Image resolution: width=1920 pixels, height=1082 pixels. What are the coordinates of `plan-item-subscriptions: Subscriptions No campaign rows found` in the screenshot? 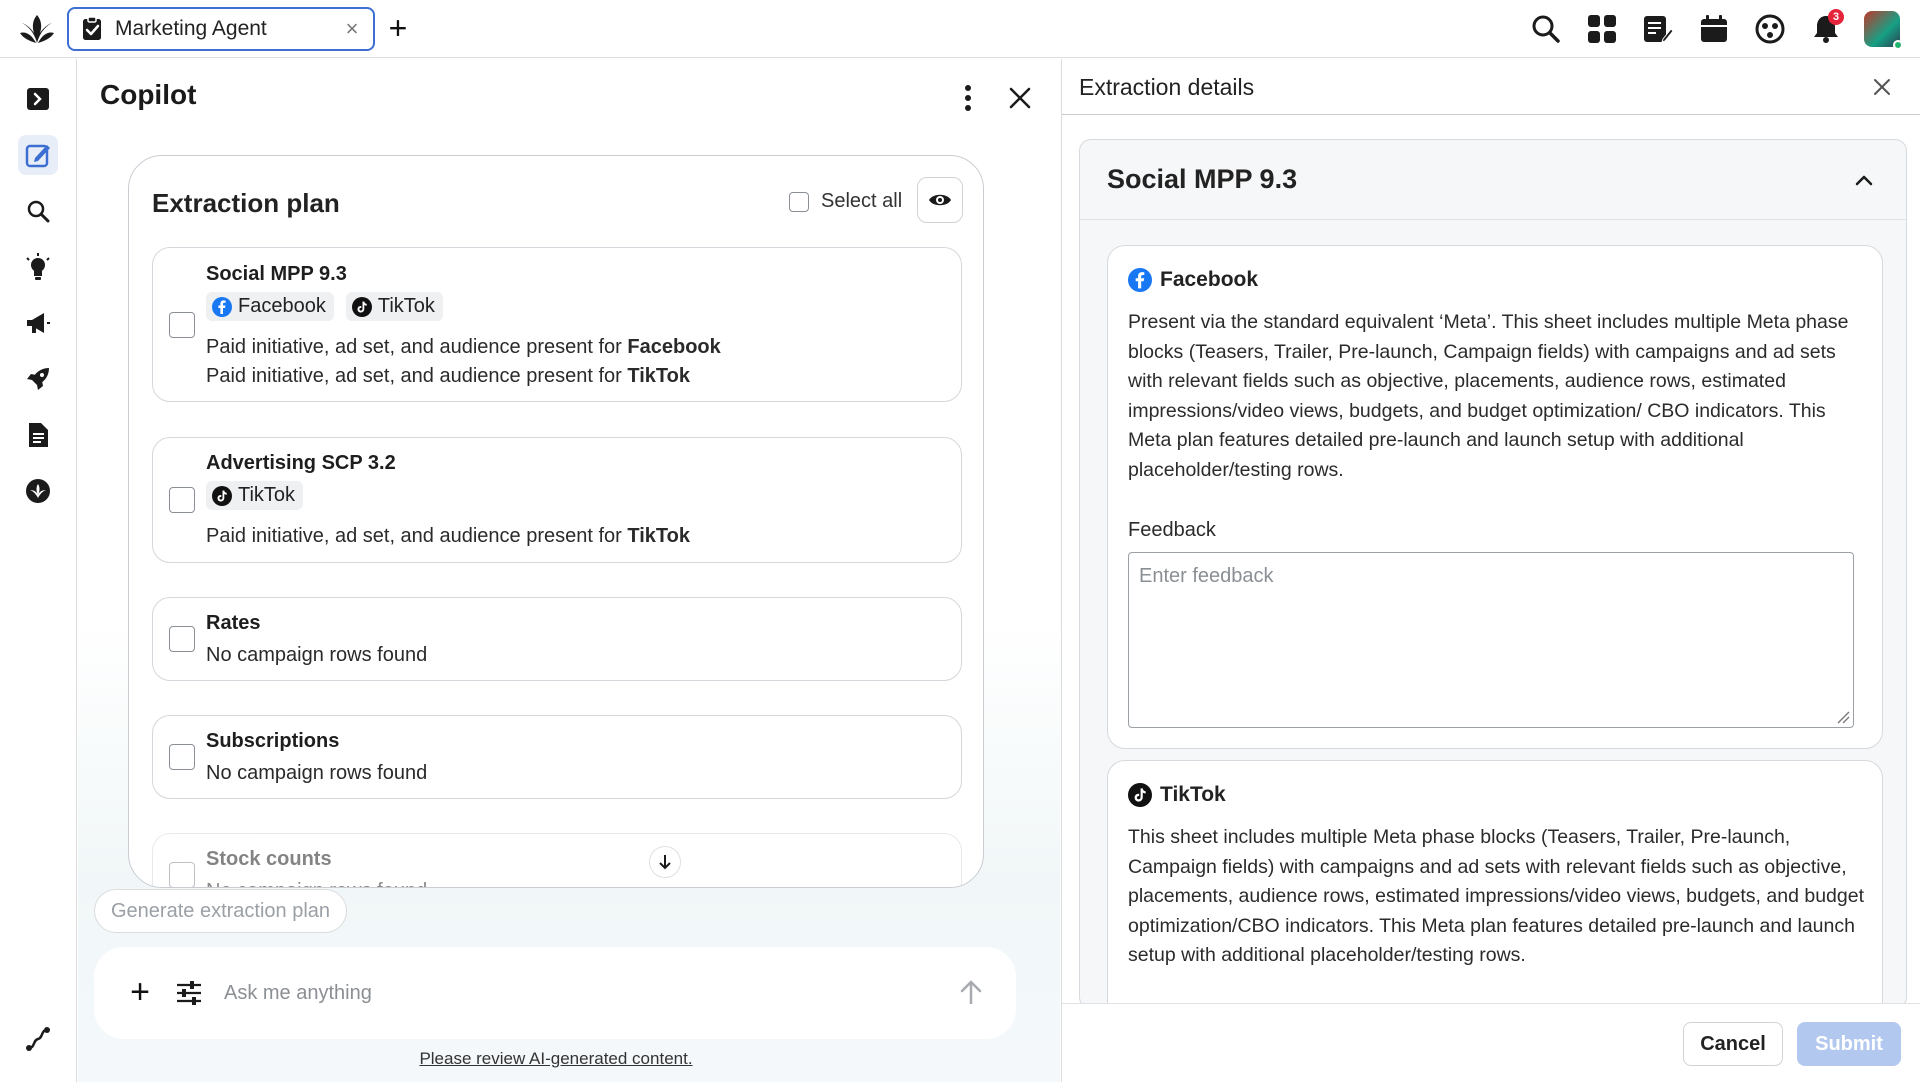 It's located at (557, 757).